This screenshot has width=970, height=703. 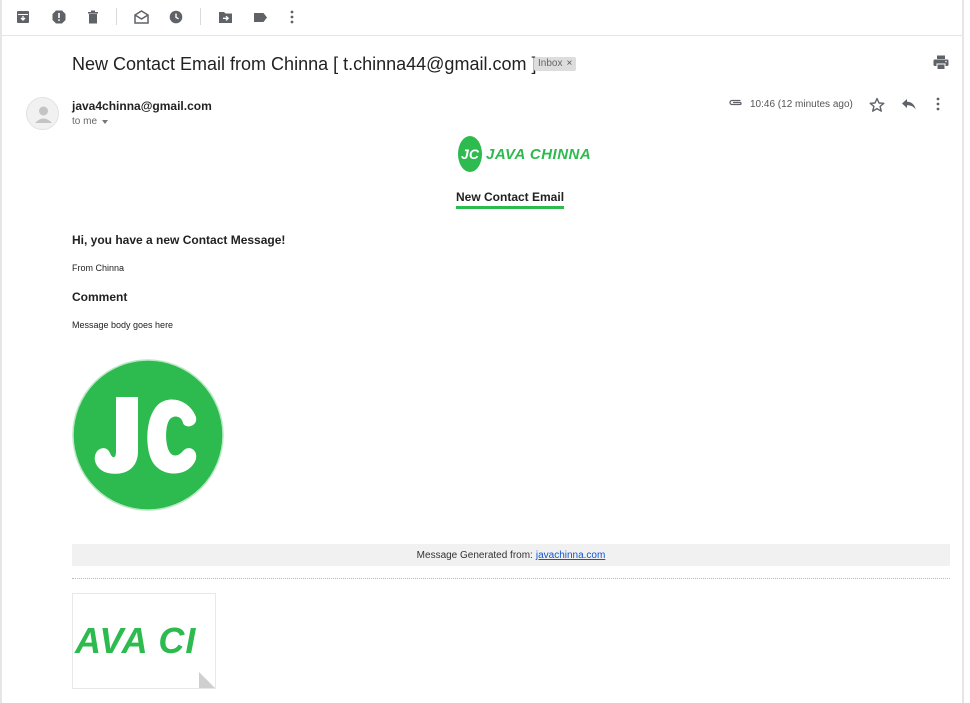 What do you see at coordinates (176, 17) in the screenshot?
I see `snooze-icon` at bounding box center [176, 17].